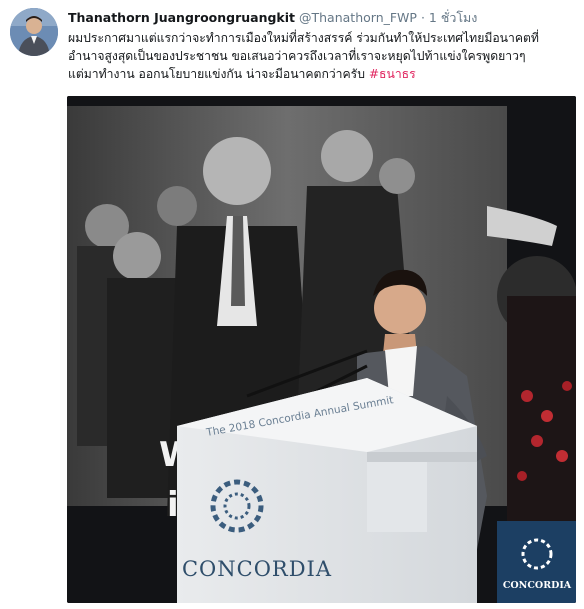  Describe the element at coordinates (237, 171) in the screenshot. I see `screen-speaker-head` at that location.